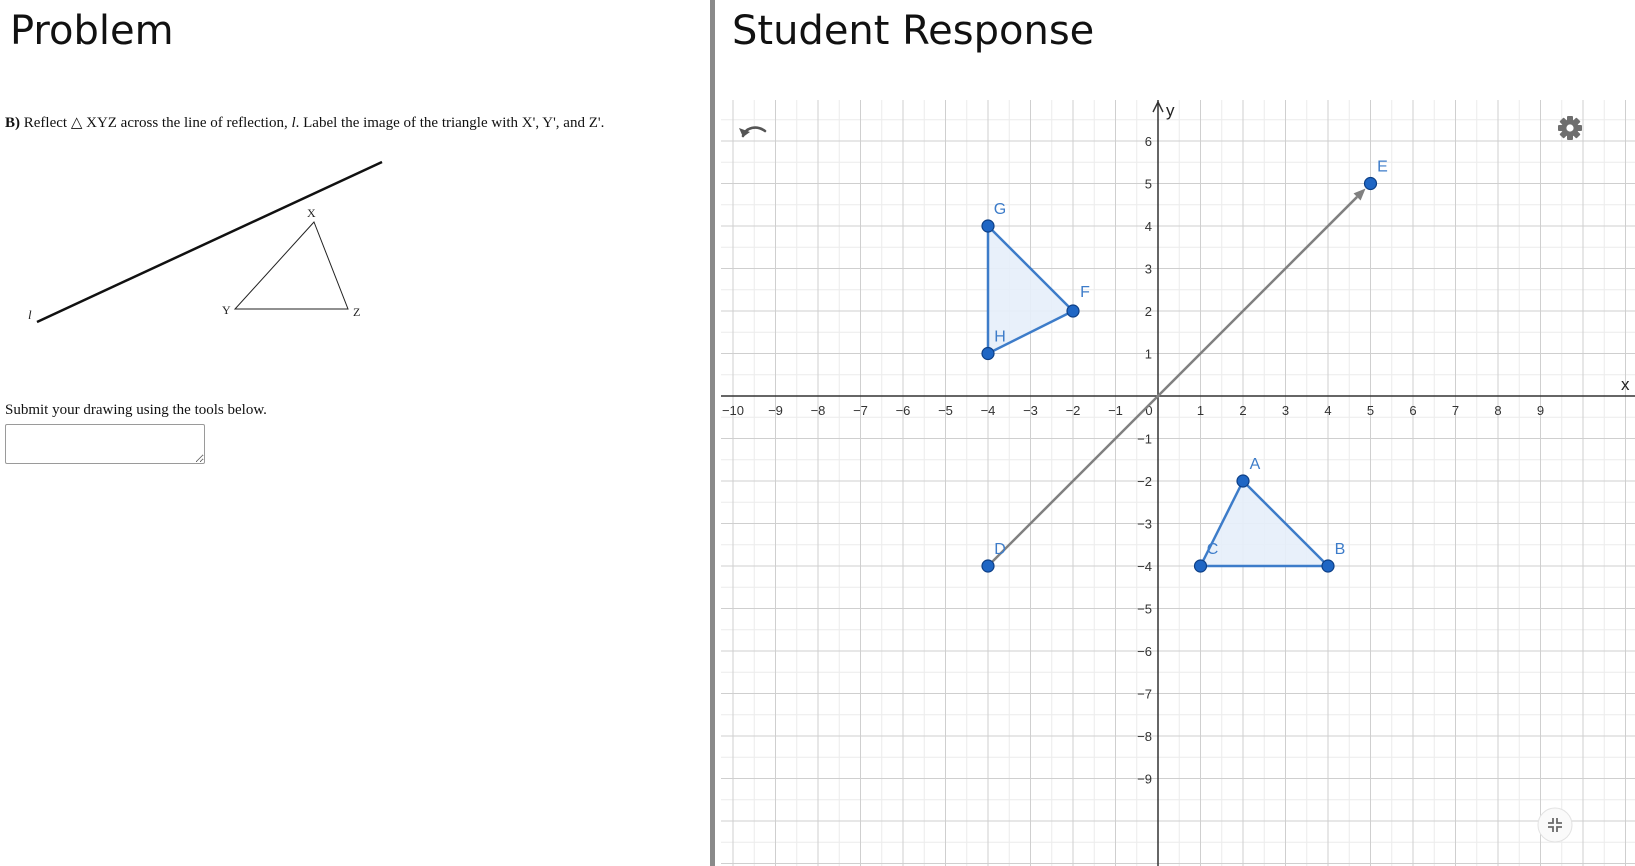 This screenshot has width=1635, height=866. Describe the element at coordinates (92, 31) in the screenshot. I see `problem-title: Problem` at that location.